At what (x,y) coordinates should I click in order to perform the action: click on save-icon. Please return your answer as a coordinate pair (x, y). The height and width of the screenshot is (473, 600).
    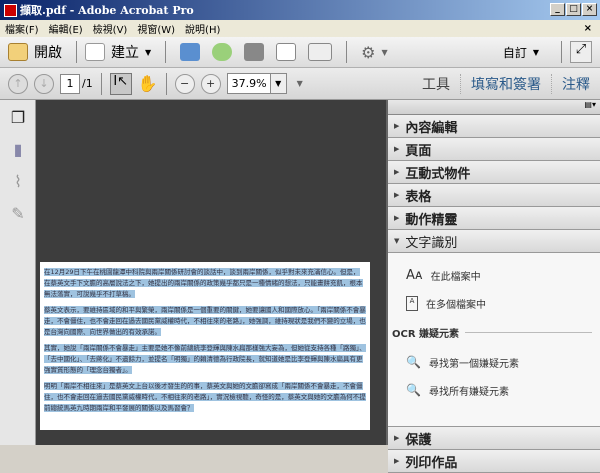
    Looking at the image, I should click on (190, 52).